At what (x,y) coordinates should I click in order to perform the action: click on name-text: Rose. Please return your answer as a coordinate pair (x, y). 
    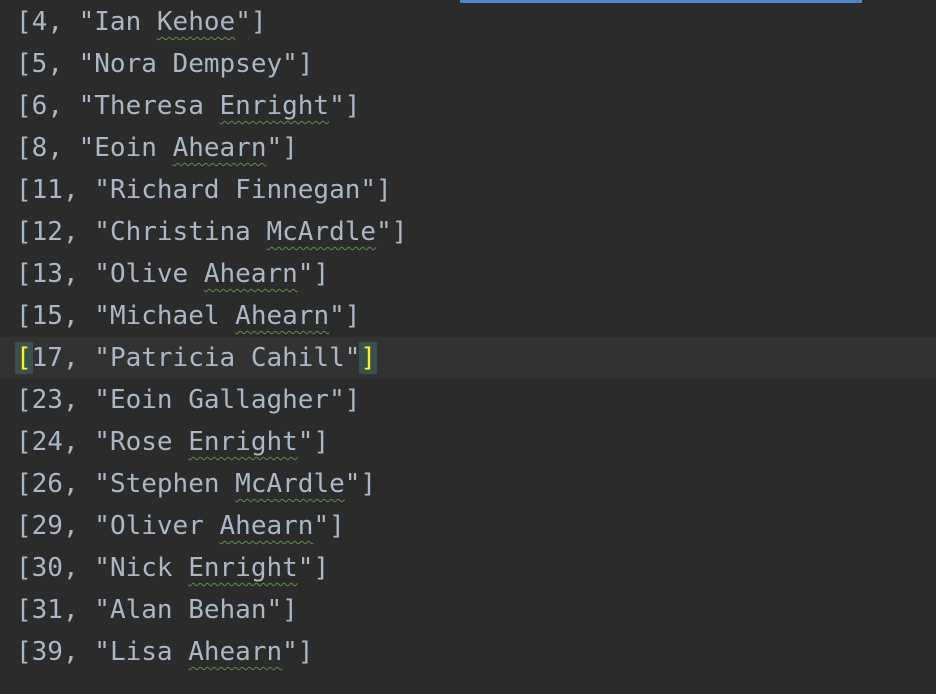
    Looking at the image, I should click on (149, 442).